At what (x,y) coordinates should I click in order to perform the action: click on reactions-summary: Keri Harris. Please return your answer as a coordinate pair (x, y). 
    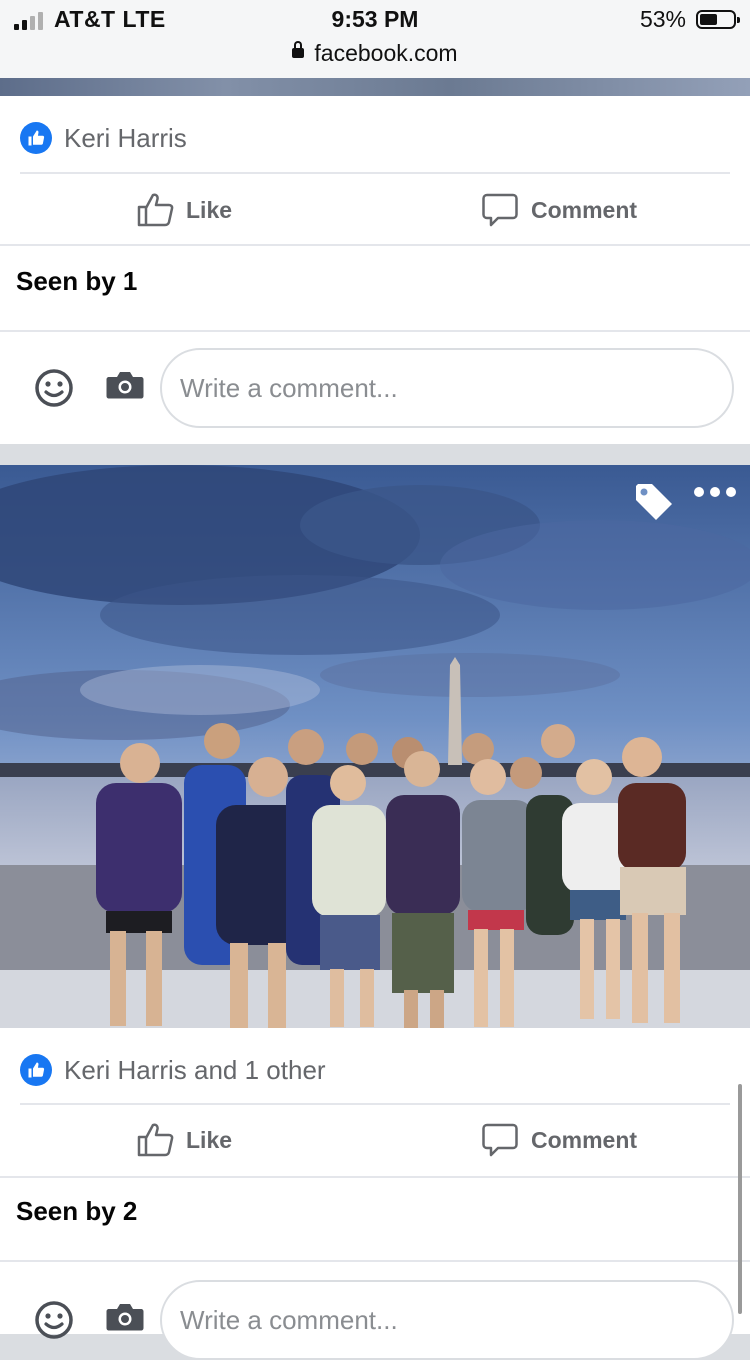
    Looking at the image, I should click on (103, 138).